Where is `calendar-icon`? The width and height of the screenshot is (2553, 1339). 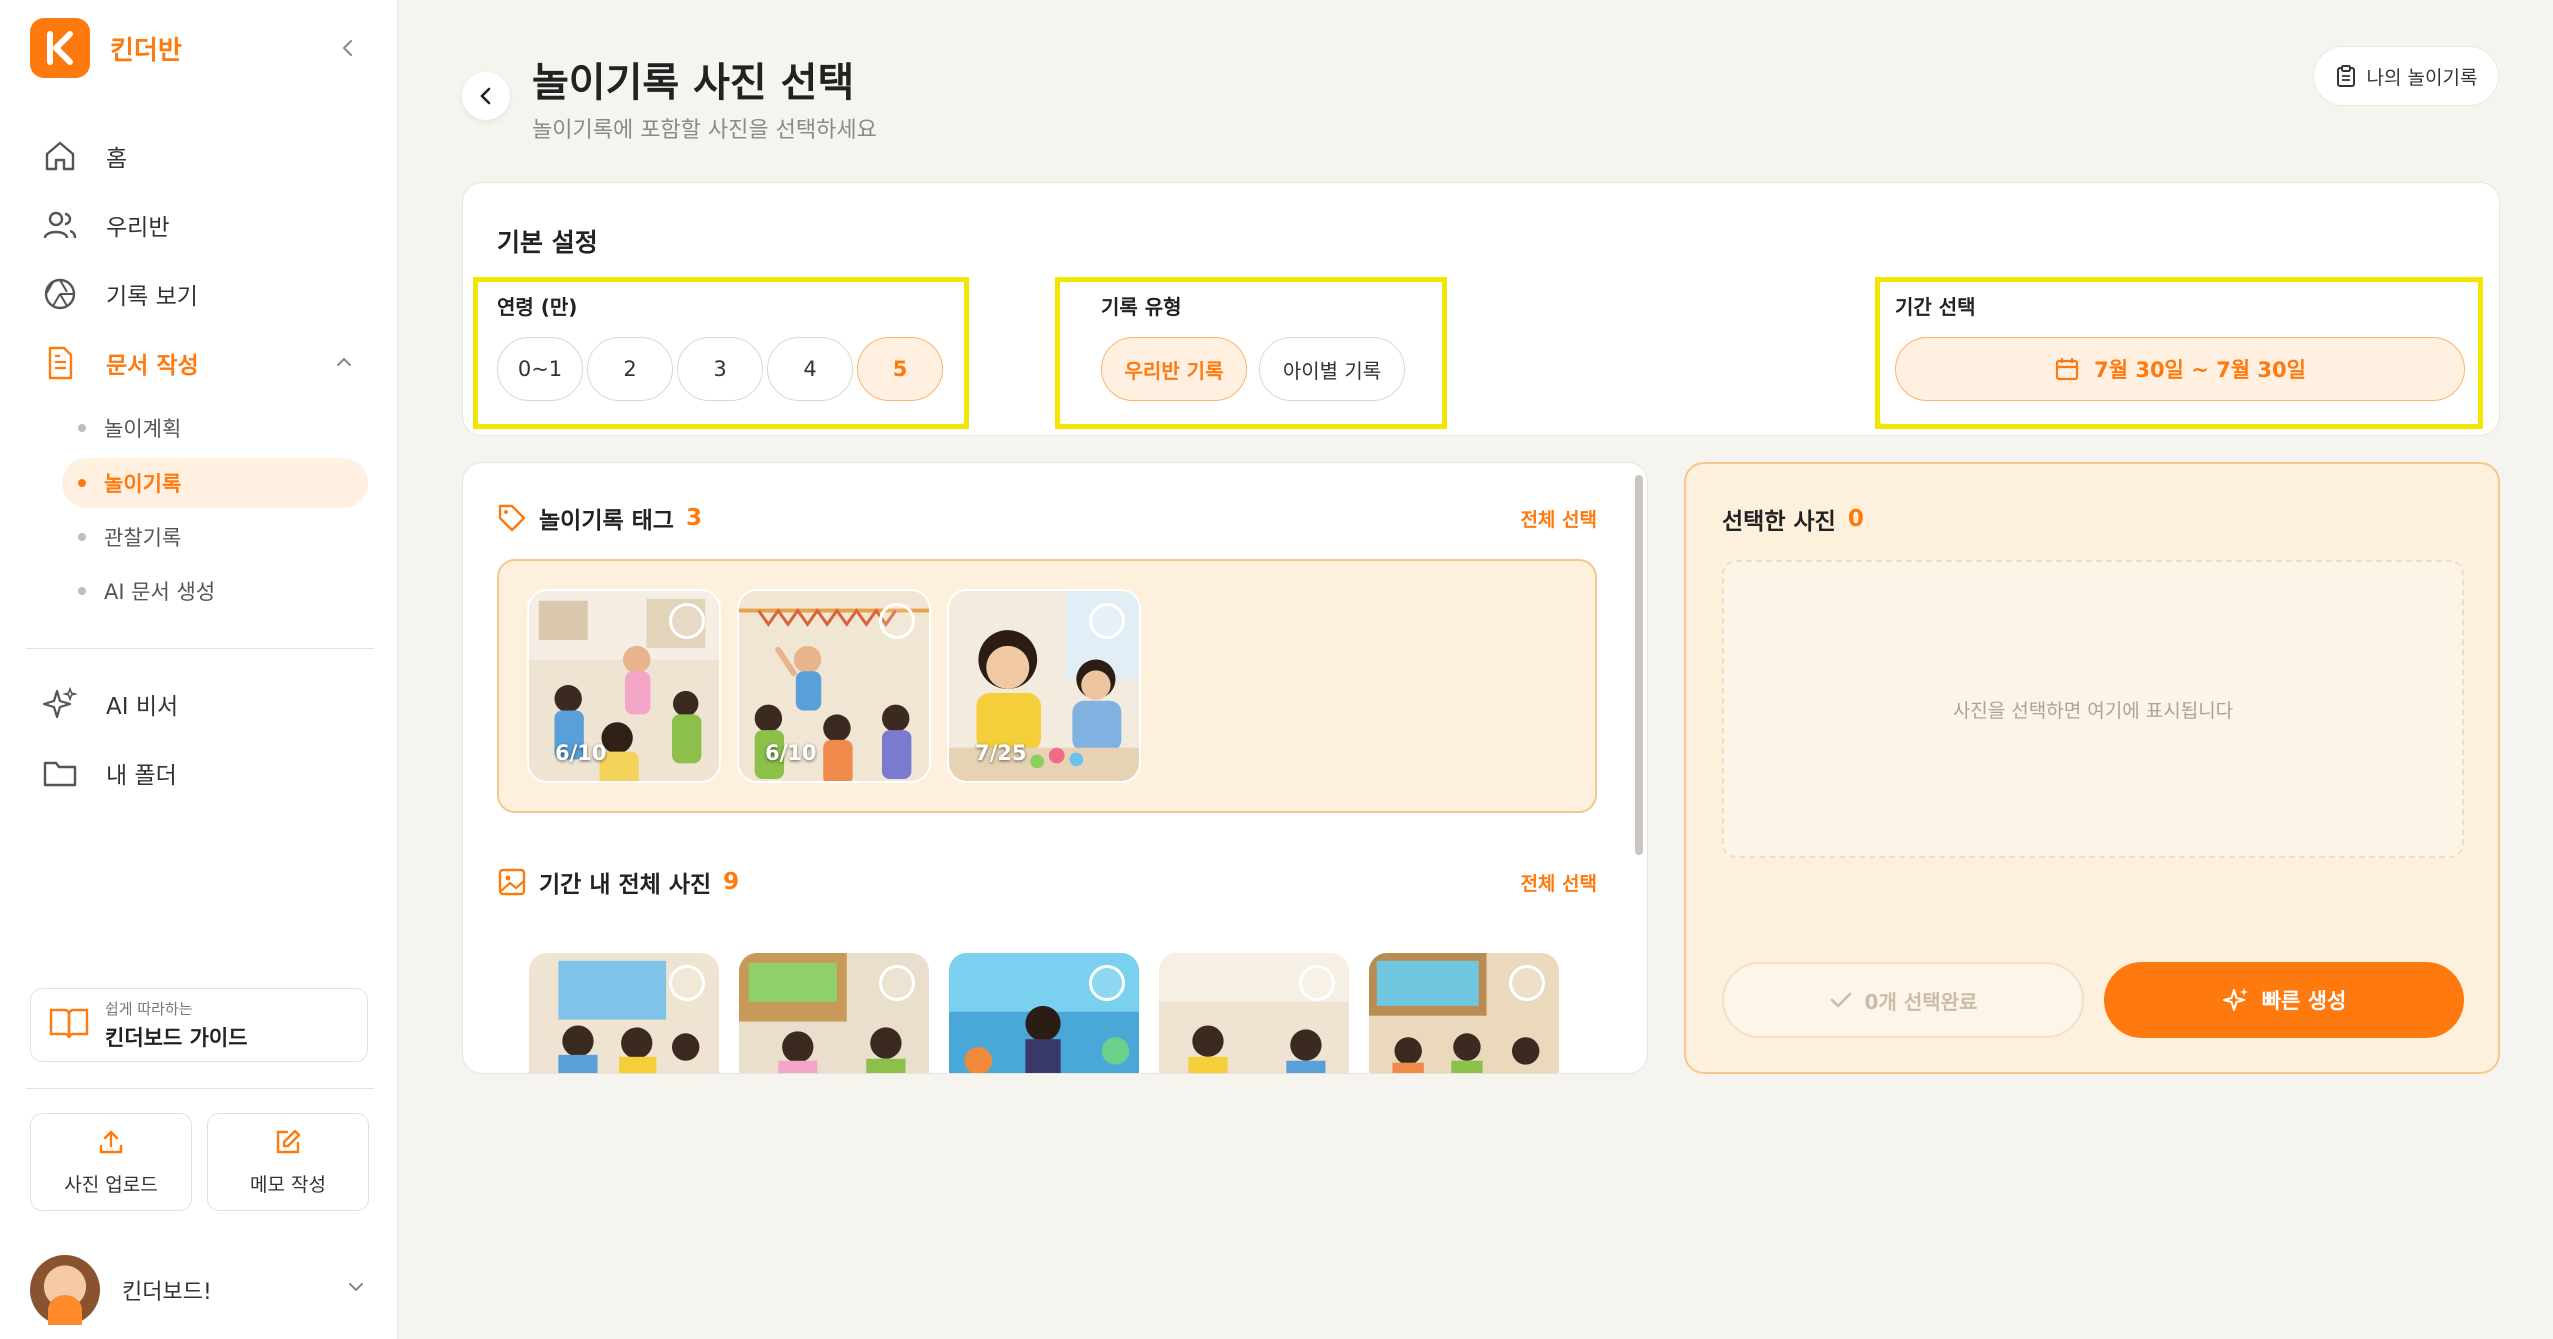 calendar-icon is located at coordinates (2067, 369).